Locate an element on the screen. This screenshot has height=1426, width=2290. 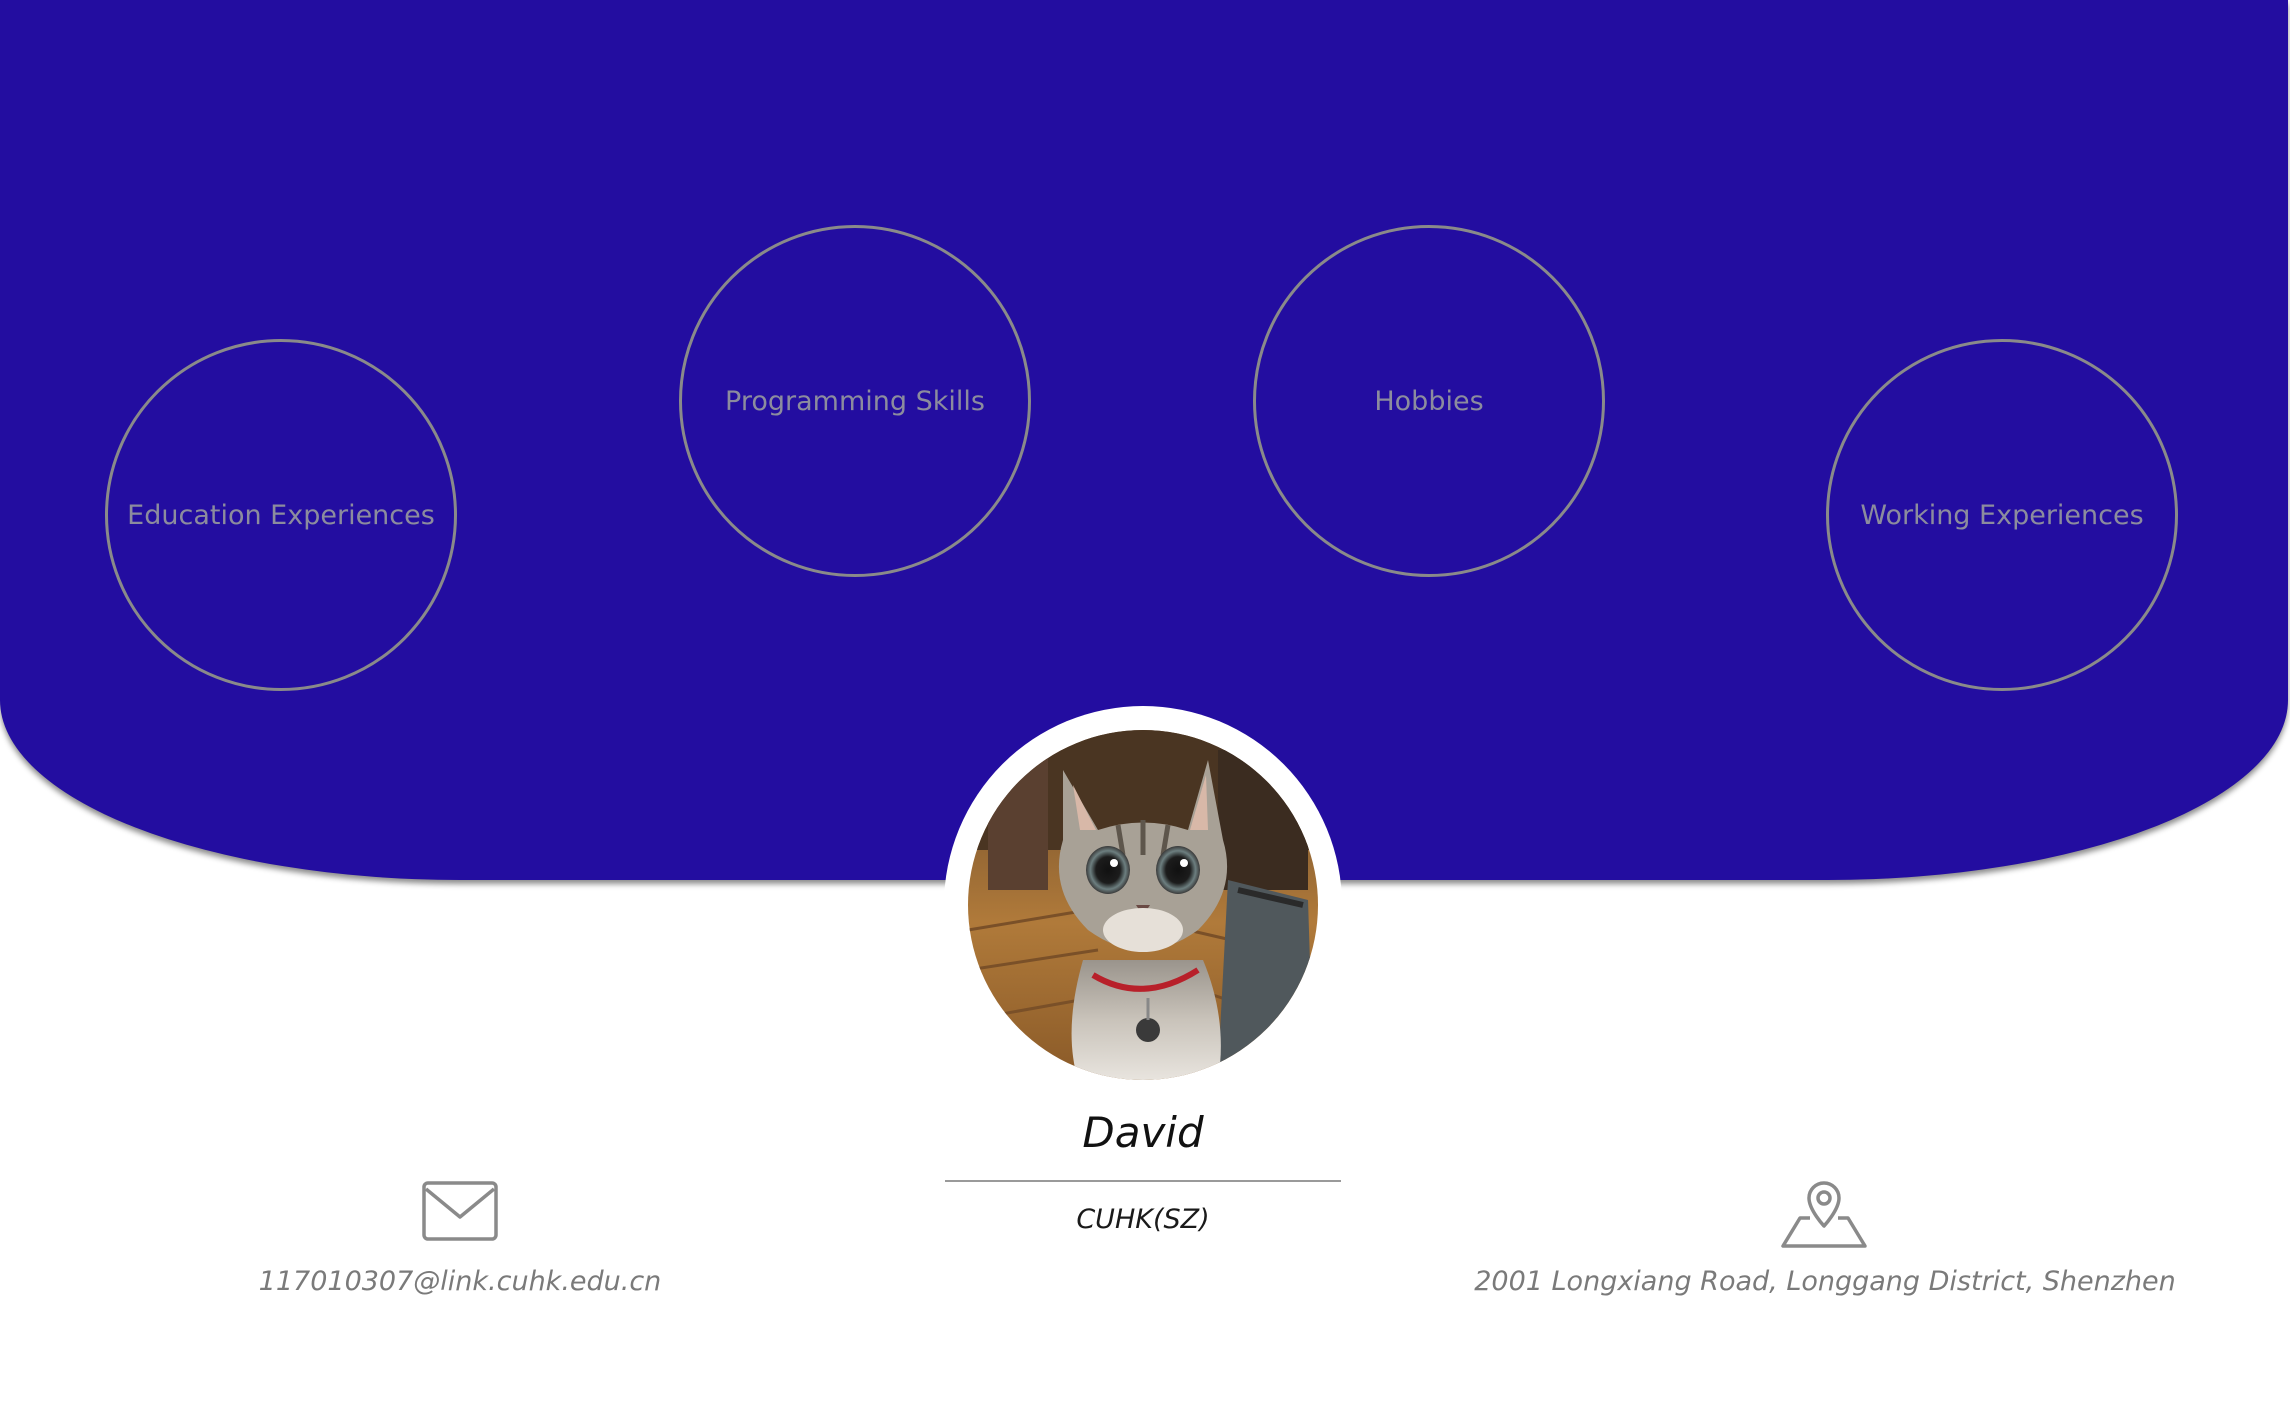
email-text: 117010307@link.cuhk.edu.cn is located at coordinates (460, 1281).